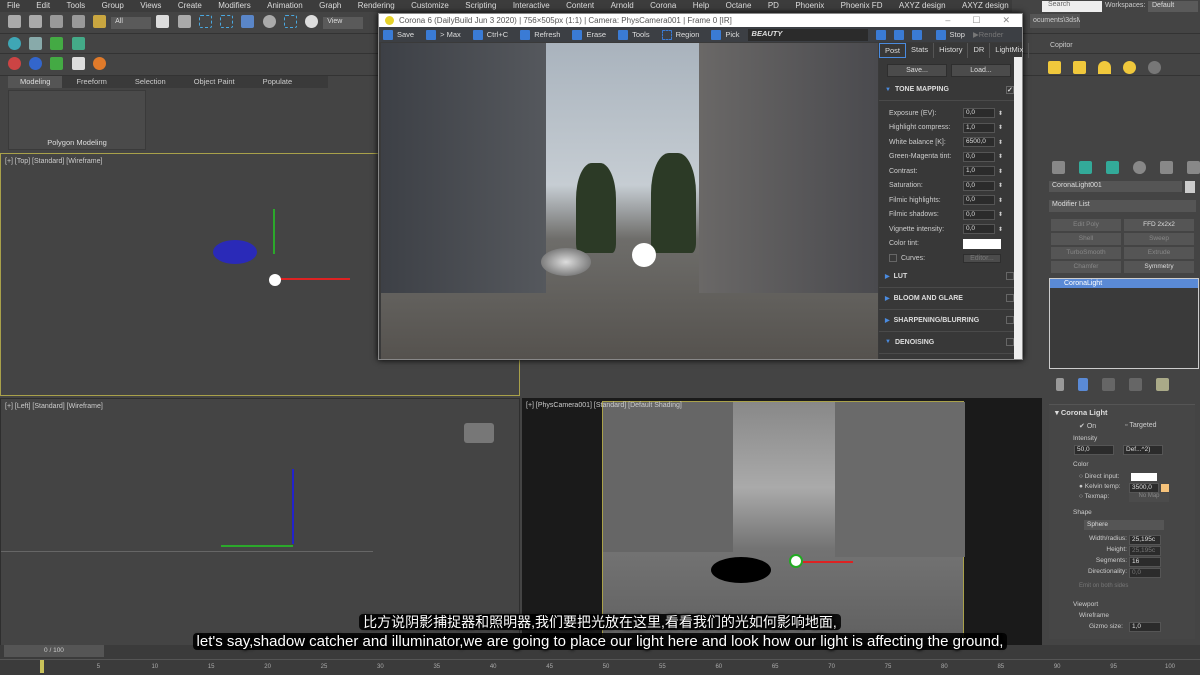  Describe the element at coordinates (57, 21) in the screenshot. I see `link-icon` at that location.